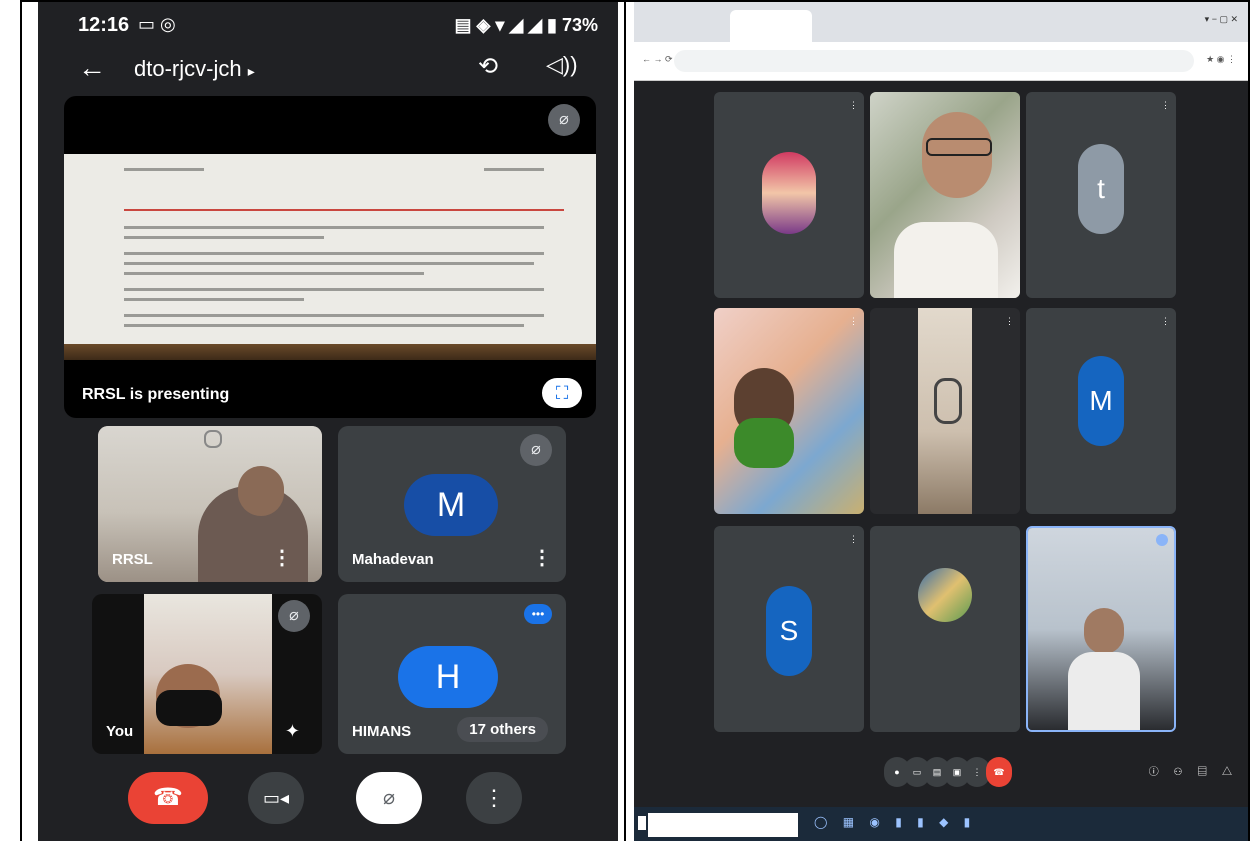  What do you see at coordinates (1101, 189) in the screenshot?
I see `avatar: t` at bounding box center [1101, 189].